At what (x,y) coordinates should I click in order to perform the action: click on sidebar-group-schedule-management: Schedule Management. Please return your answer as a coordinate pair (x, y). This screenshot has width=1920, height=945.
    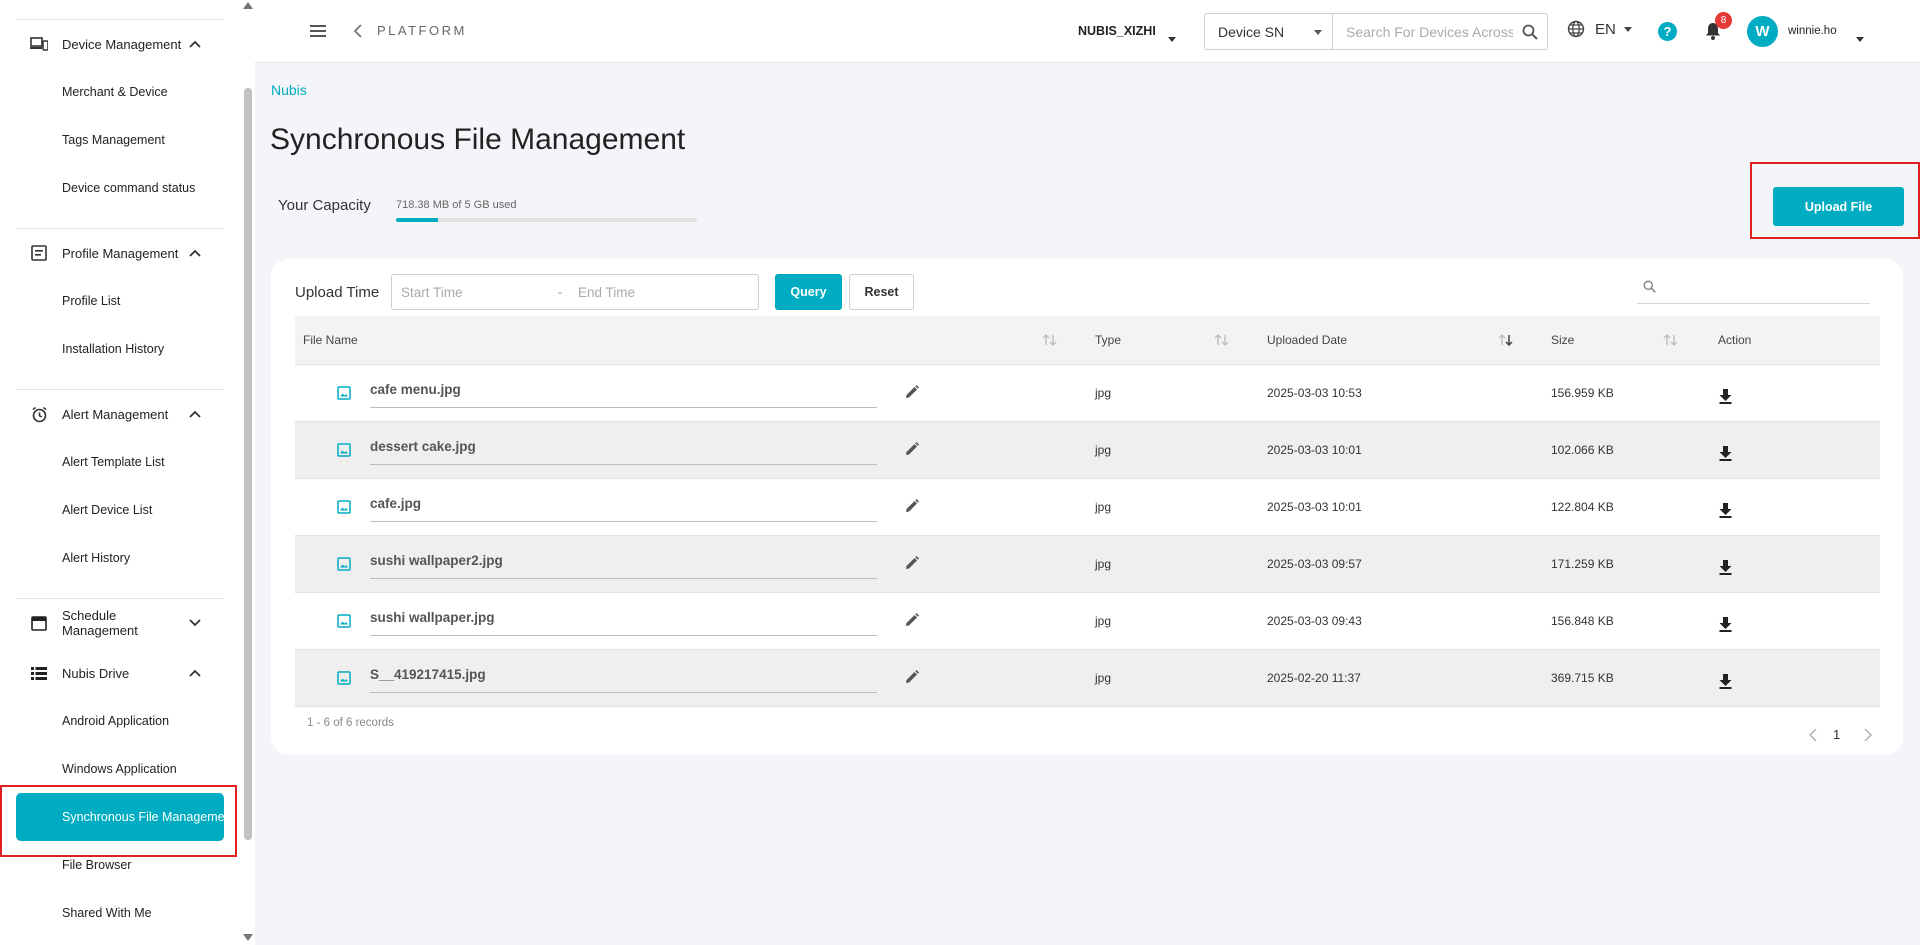
    Looking at the image, I should click on (120, 623).